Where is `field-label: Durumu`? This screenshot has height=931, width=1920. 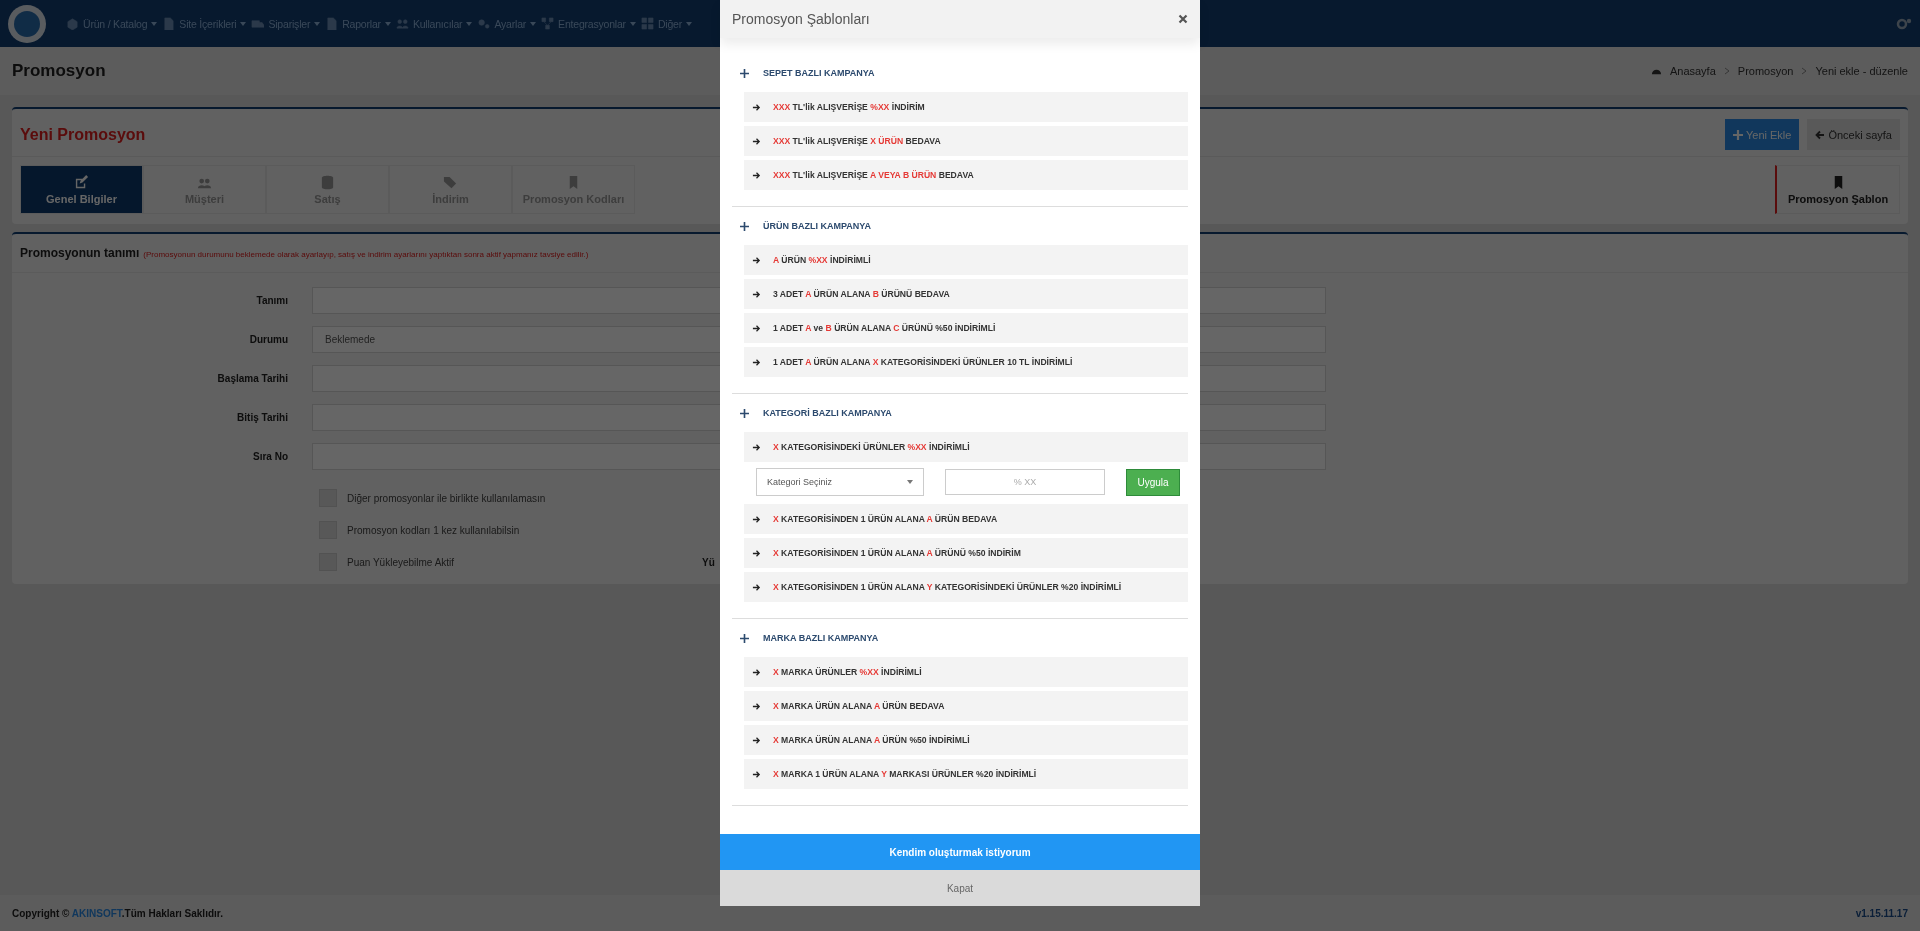 field-label: Durumu is located at coordinates (268, 339).